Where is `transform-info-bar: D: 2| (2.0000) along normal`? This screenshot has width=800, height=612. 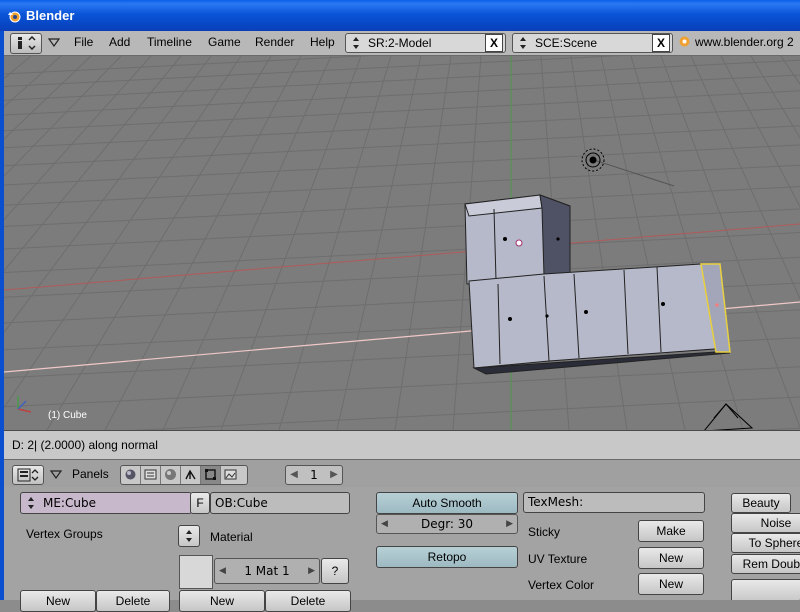 transform-info-bar: D: 2| (2.0000) along normal is located at coordinates (402, 444).